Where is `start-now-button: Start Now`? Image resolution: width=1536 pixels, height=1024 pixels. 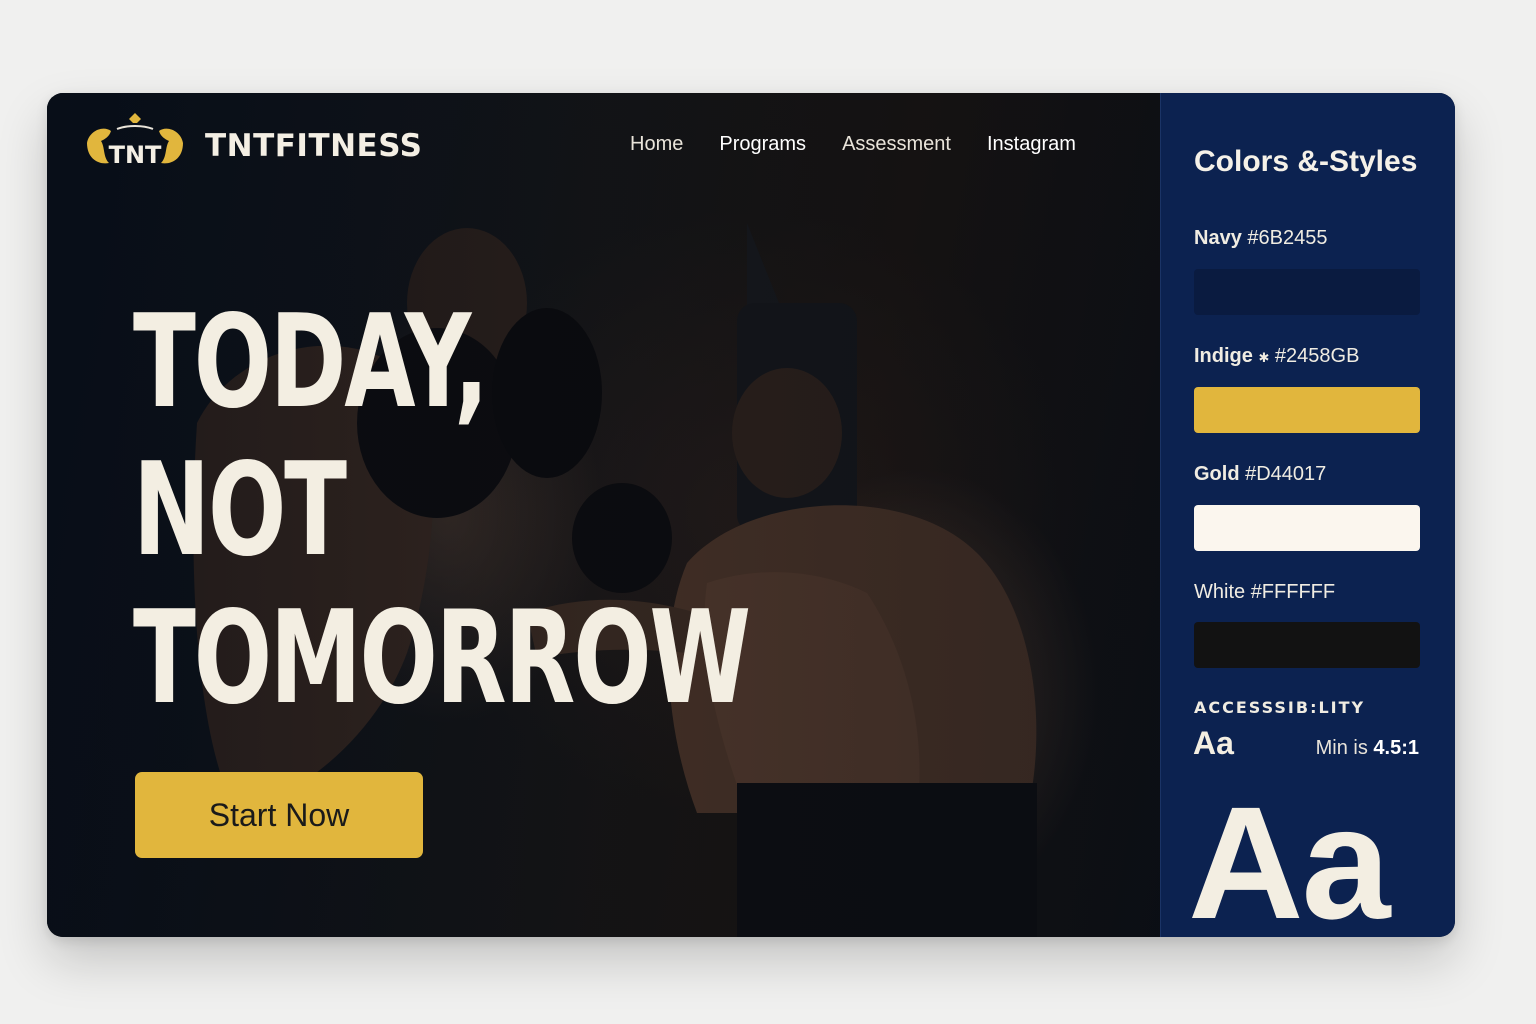 start-now-button: Start Now is located at coordinates (279, 815).